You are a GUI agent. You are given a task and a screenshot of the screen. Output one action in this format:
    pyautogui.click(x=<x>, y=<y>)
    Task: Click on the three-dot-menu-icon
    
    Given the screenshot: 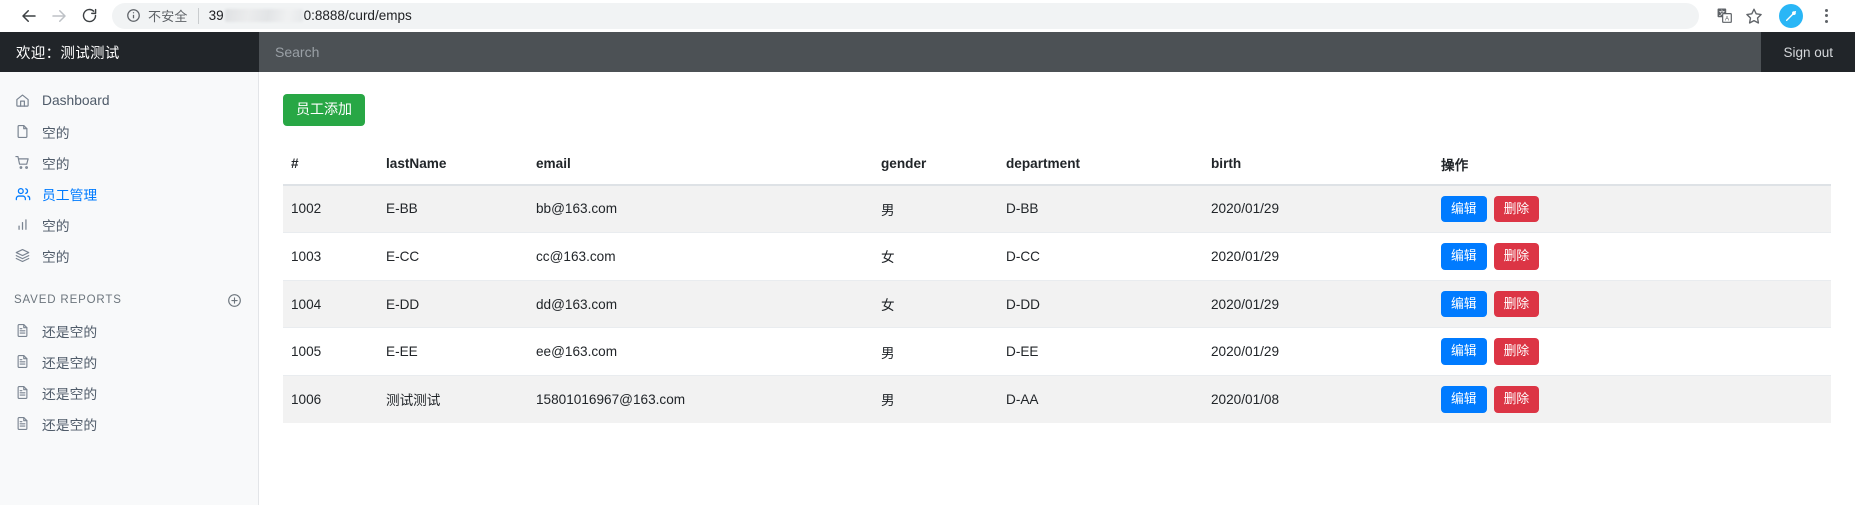 What is the action you would take?
    pyautogui.click(x=1826, y=15)
    